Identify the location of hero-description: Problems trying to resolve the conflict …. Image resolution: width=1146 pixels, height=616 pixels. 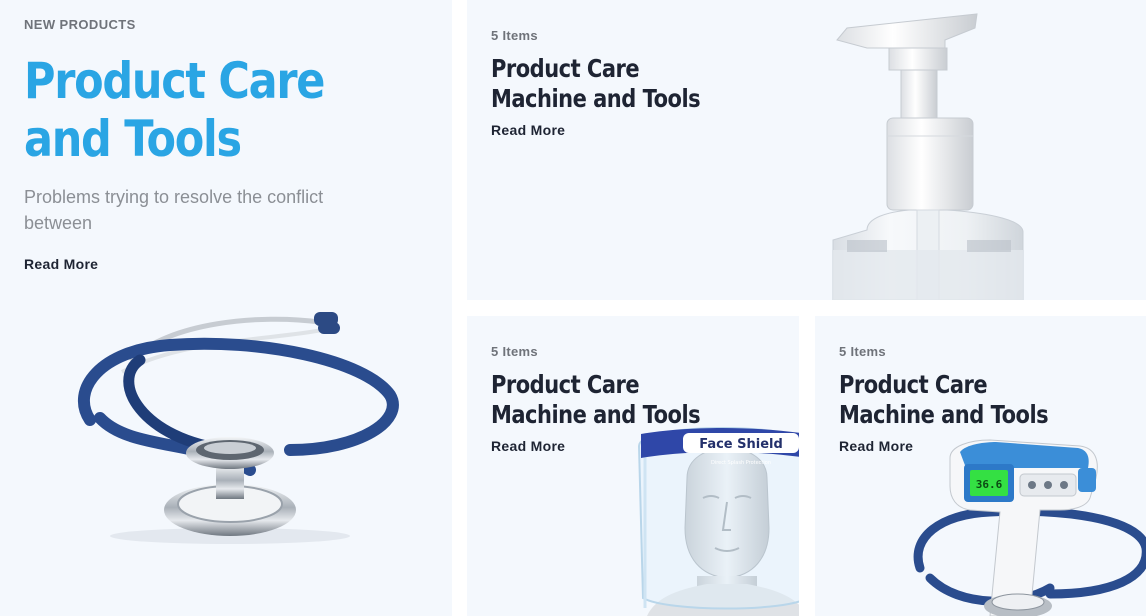
(174, 210).